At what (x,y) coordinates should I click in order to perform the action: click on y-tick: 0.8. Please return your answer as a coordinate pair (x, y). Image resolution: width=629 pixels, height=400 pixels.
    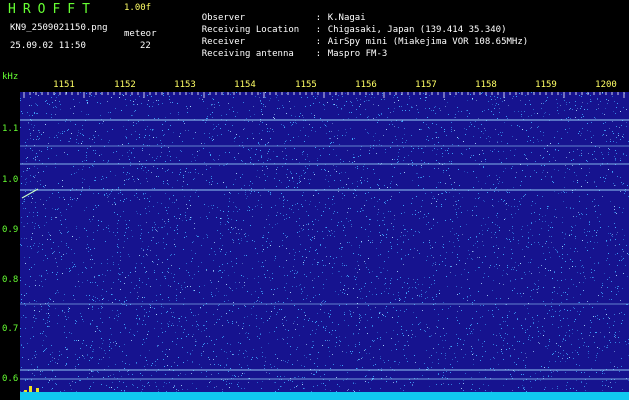
    Looking at the image, I should click on (10, 280).